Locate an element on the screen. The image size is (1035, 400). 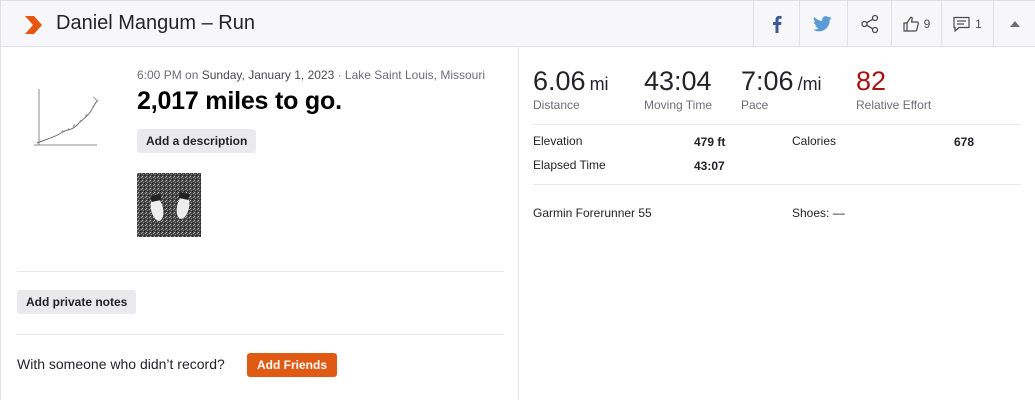
kudos-button: 9 is located at coordinates (916, 24).